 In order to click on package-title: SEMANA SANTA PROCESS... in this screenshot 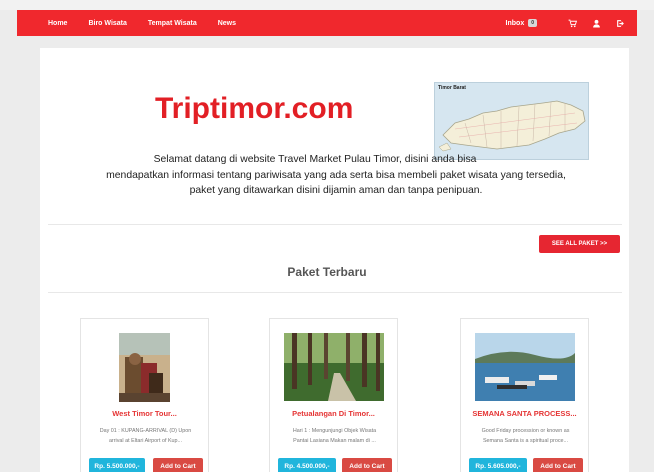, I will do `click(524, 413)`.